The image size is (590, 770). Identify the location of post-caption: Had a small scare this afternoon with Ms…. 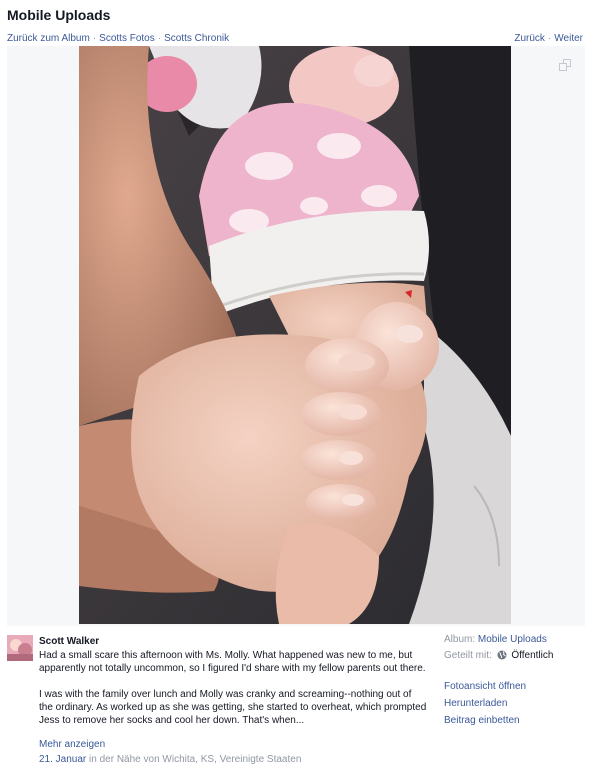
(233, 688).